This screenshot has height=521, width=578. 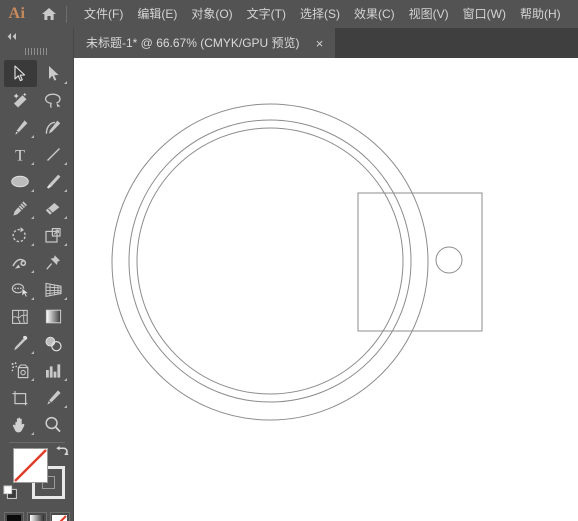 I want to click on menu-edit: 编辑(E), so click(x=157, y=14).